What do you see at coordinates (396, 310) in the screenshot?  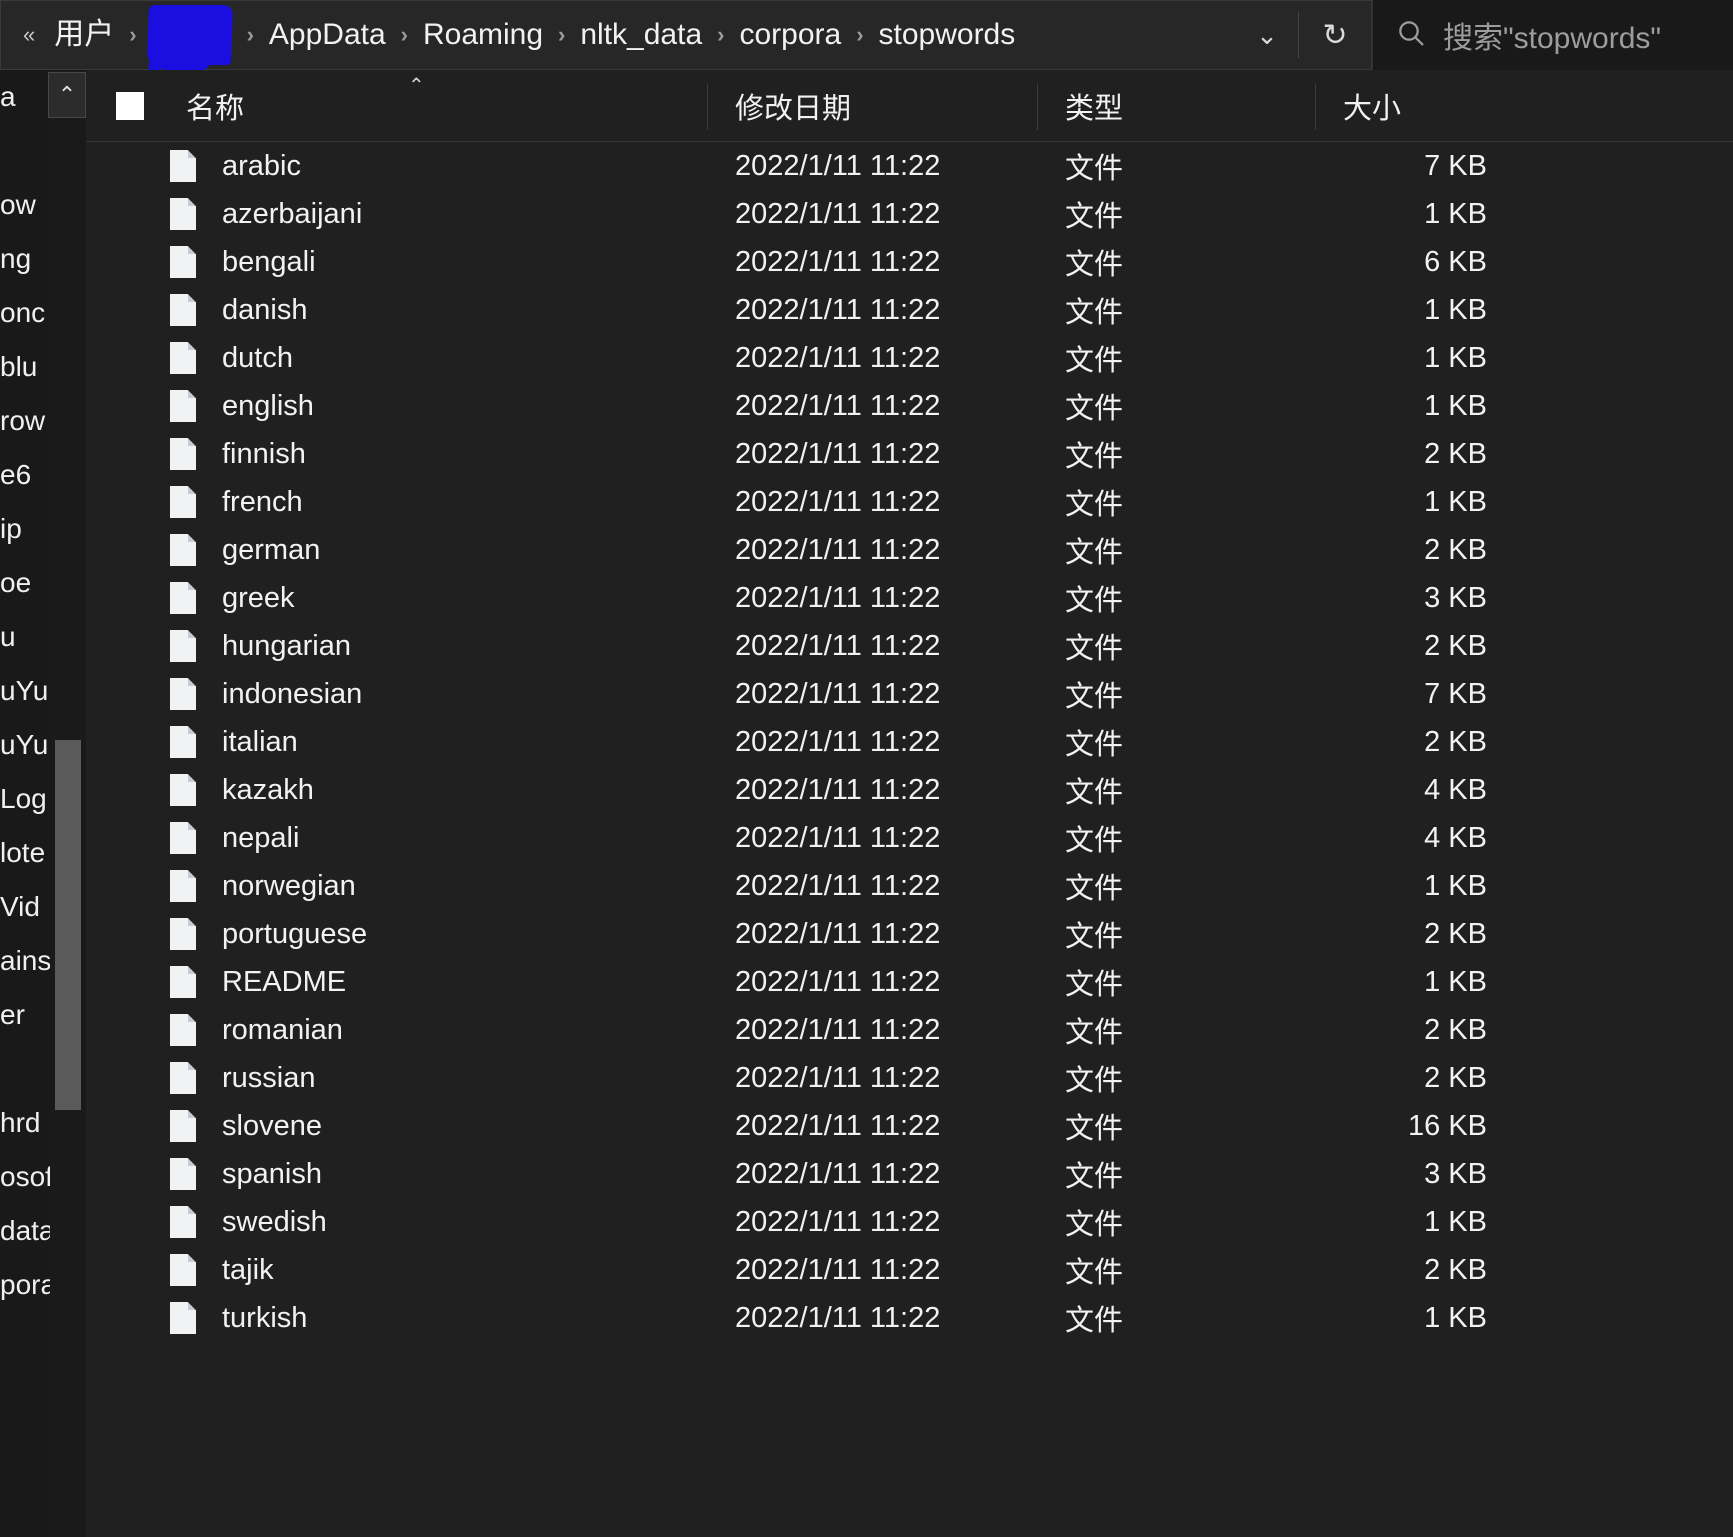 I see `file-name-cell: danish` at bounding box center [396, 310].